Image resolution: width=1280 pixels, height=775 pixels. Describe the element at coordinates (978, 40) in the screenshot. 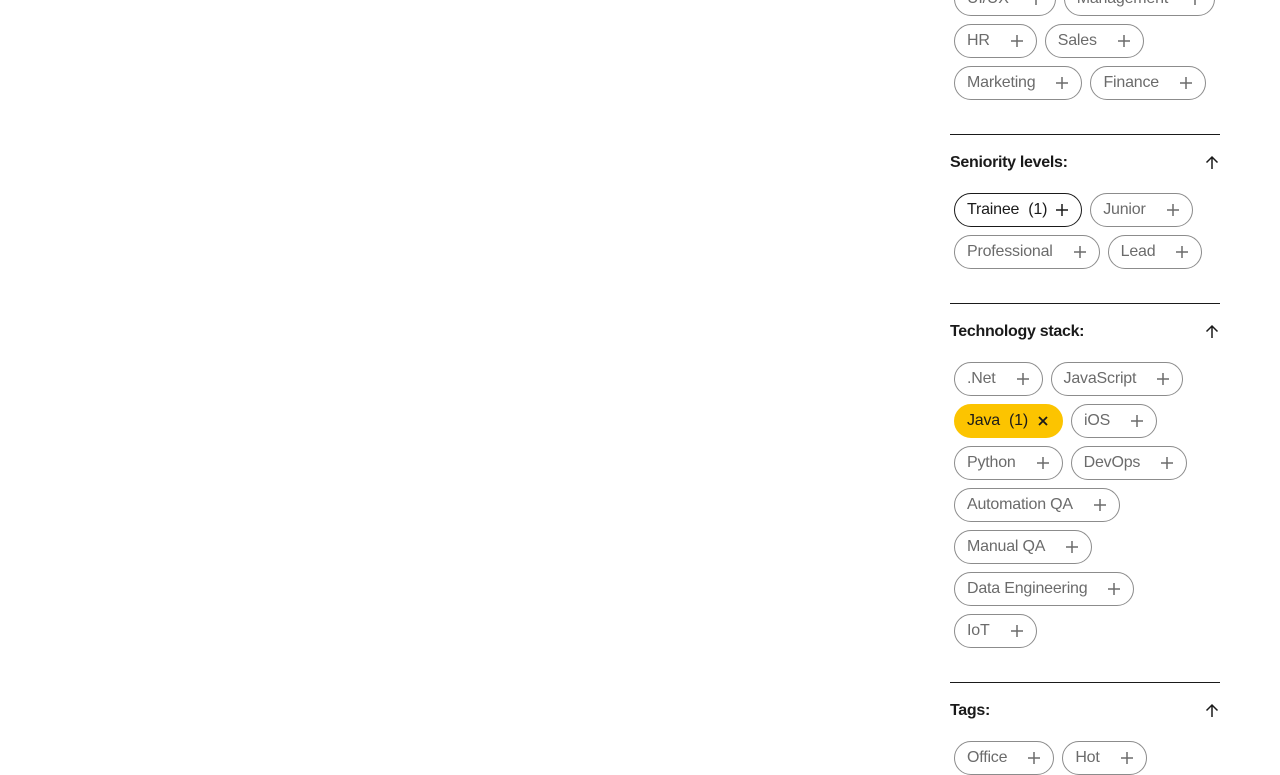

I see `chip-label: HR` at that location.